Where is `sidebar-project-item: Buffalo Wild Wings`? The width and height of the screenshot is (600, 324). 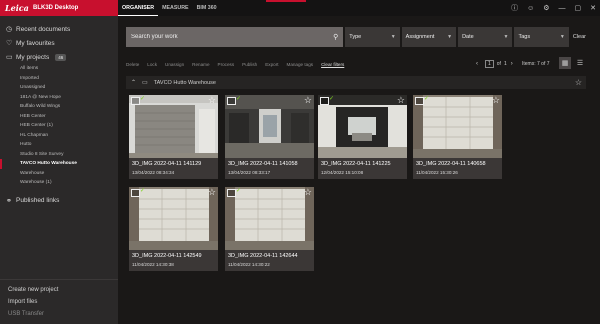 sidebar-project-item: Buffalo Wild Wings is located at coordinates (59, 107).